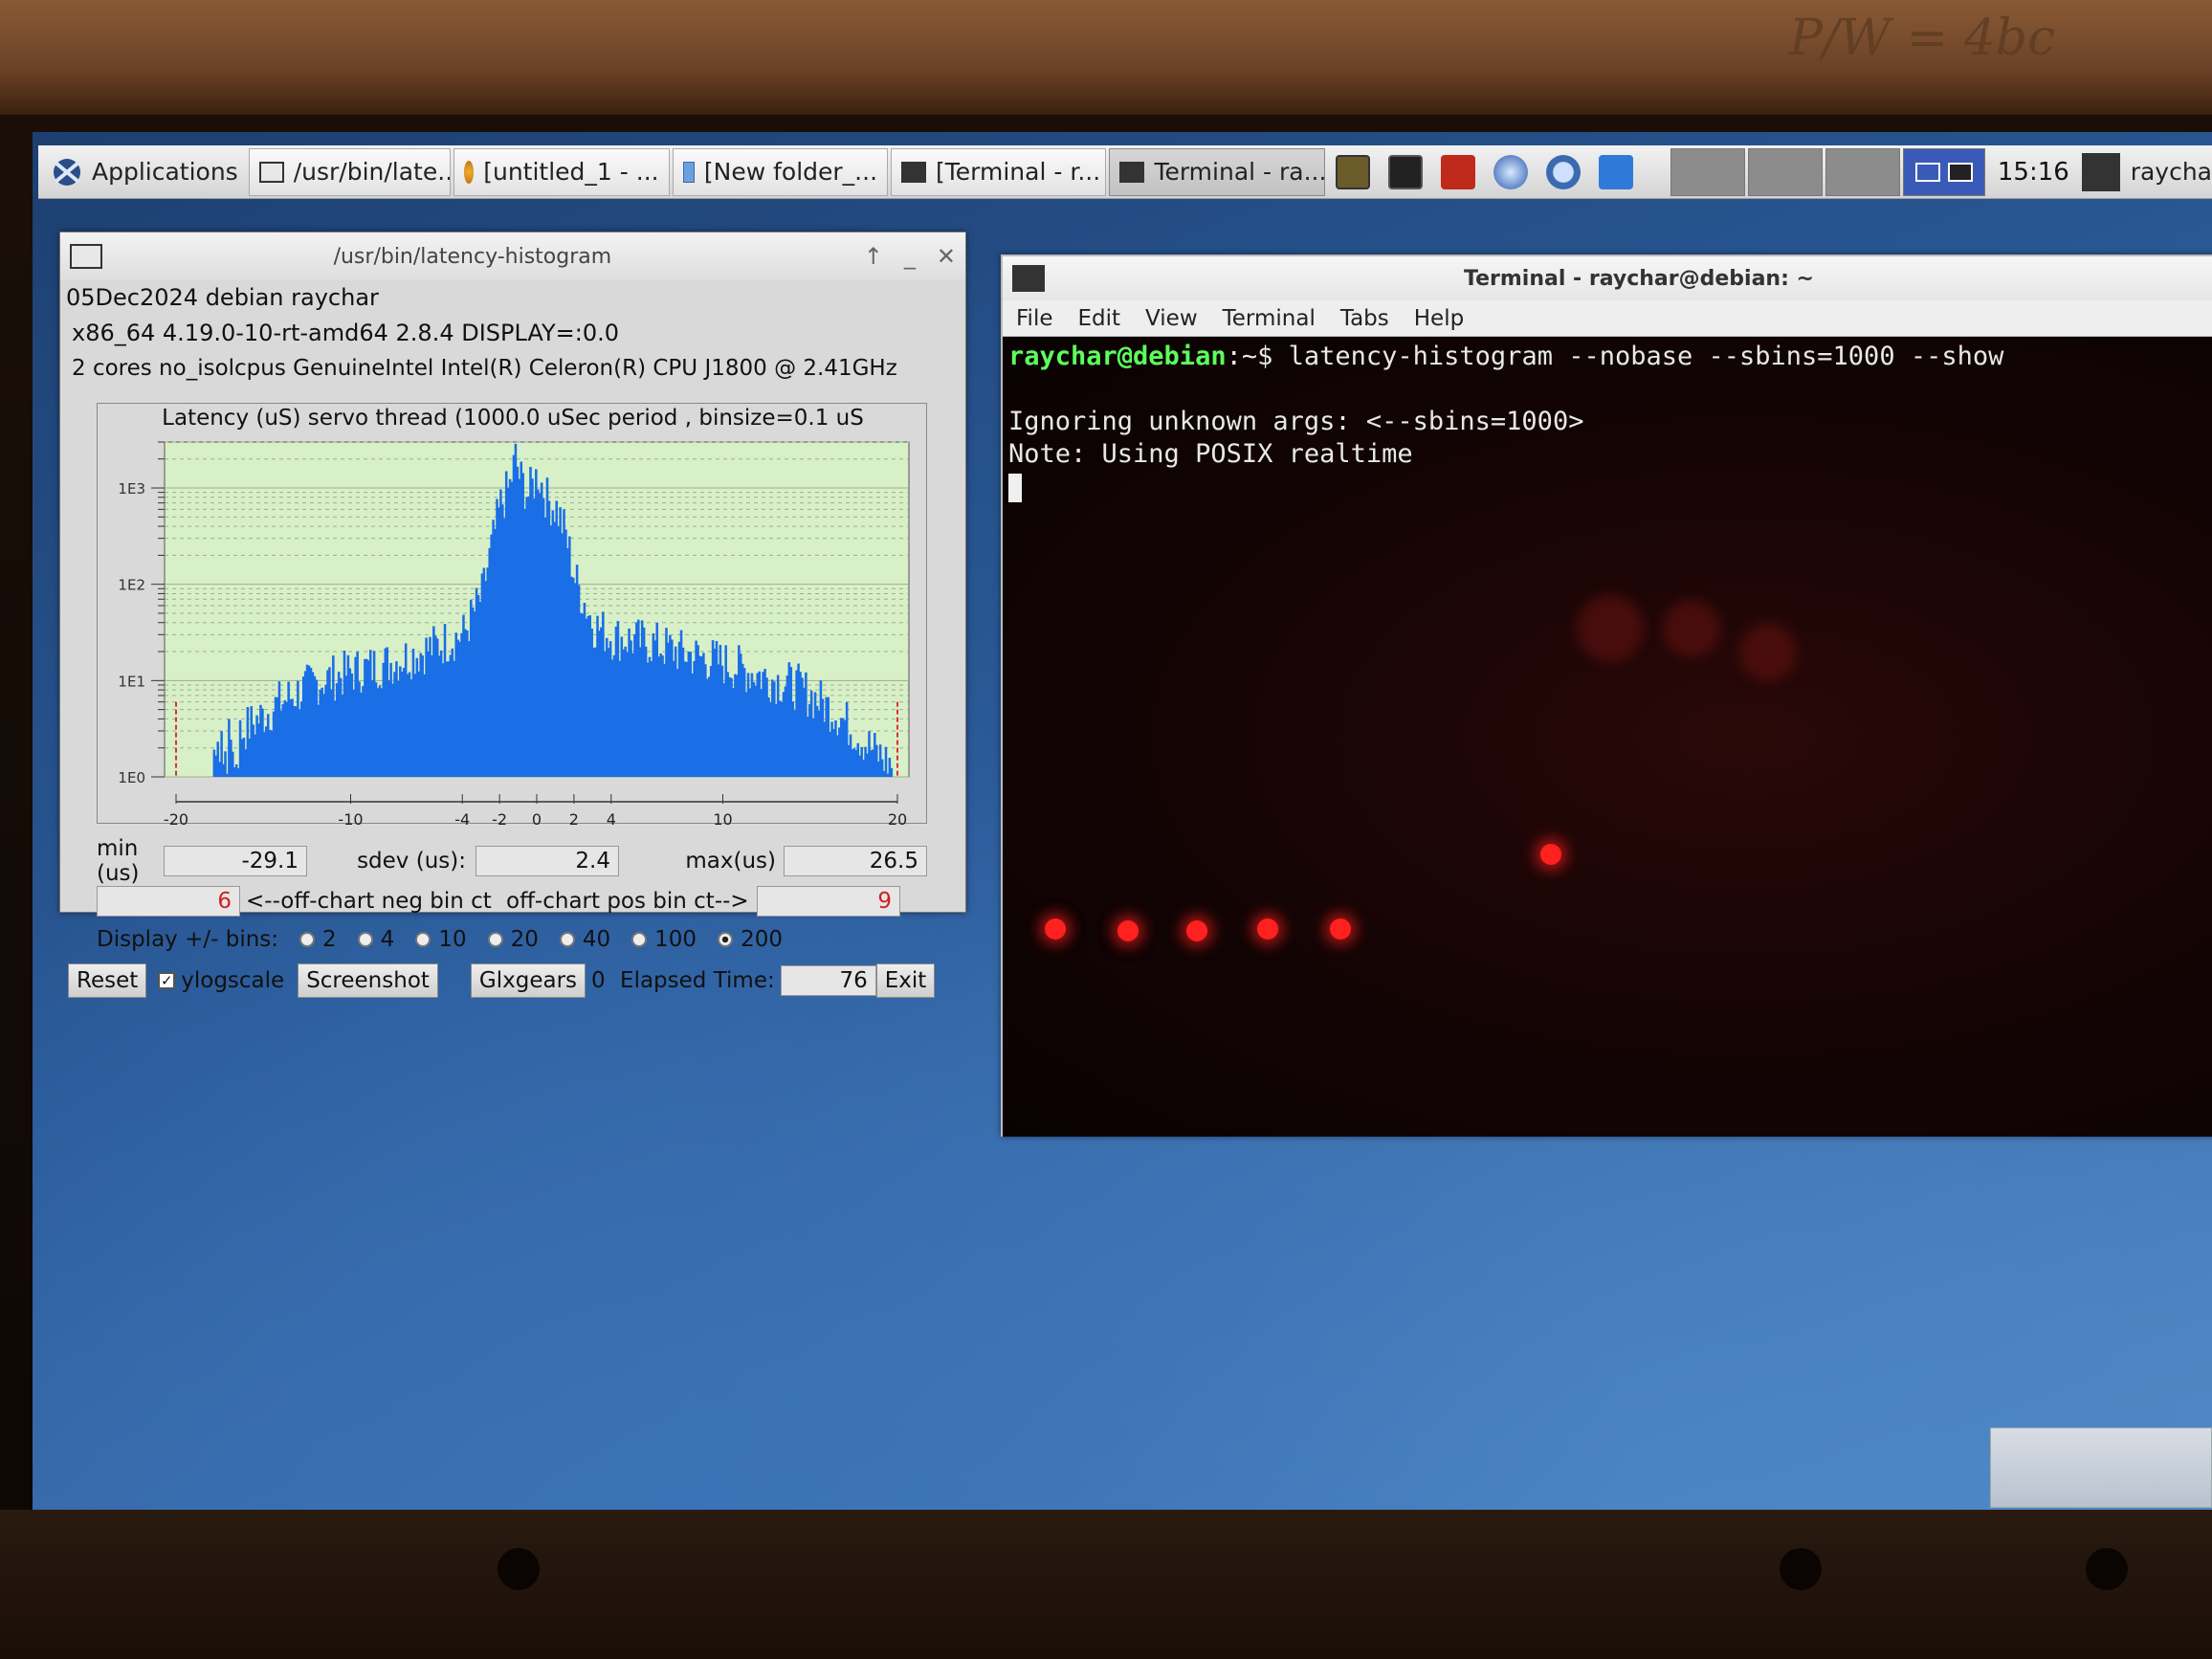  I want to click on bins-radio-4: 4, so click(375, 939).